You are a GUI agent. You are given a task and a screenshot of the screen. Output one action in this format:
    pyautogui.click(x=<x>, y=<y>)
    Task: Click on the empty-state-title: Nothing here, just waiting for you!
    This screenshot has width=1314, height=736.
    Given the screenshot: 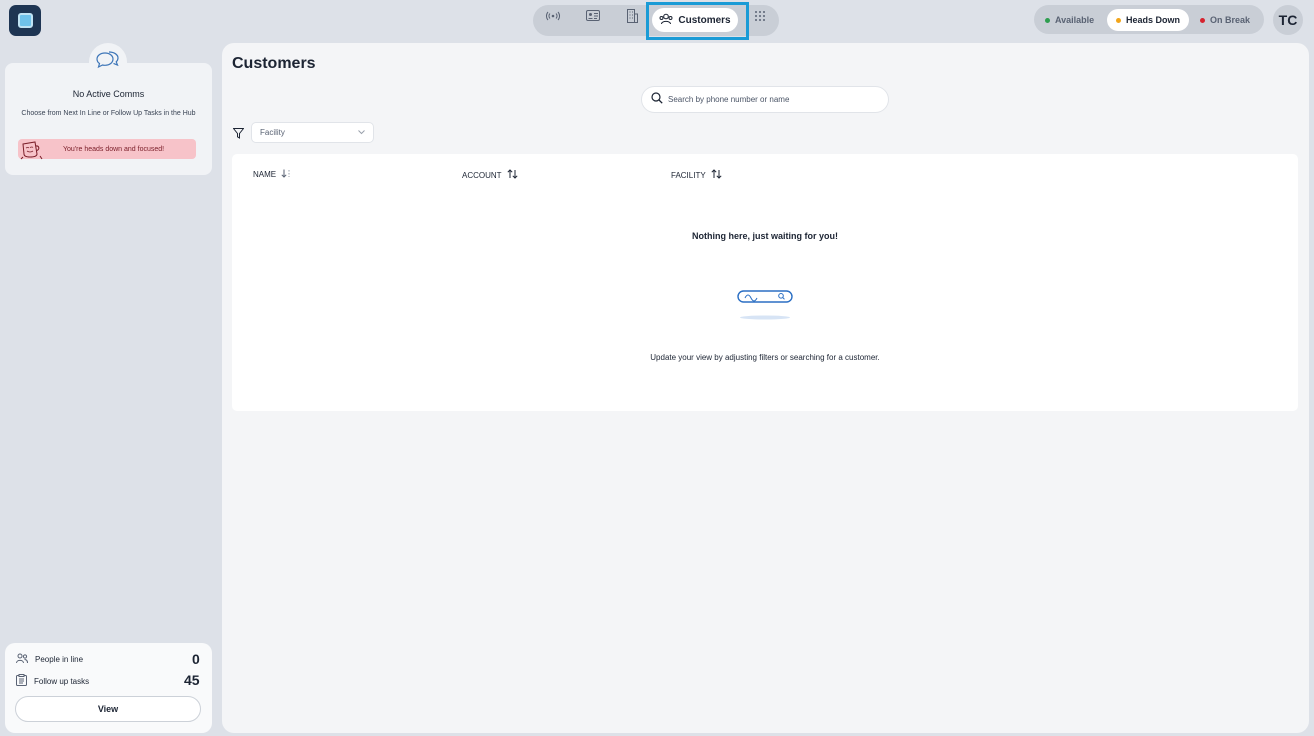 What is the action you would take?
    pyautogui.click(x=765, y=236)
    